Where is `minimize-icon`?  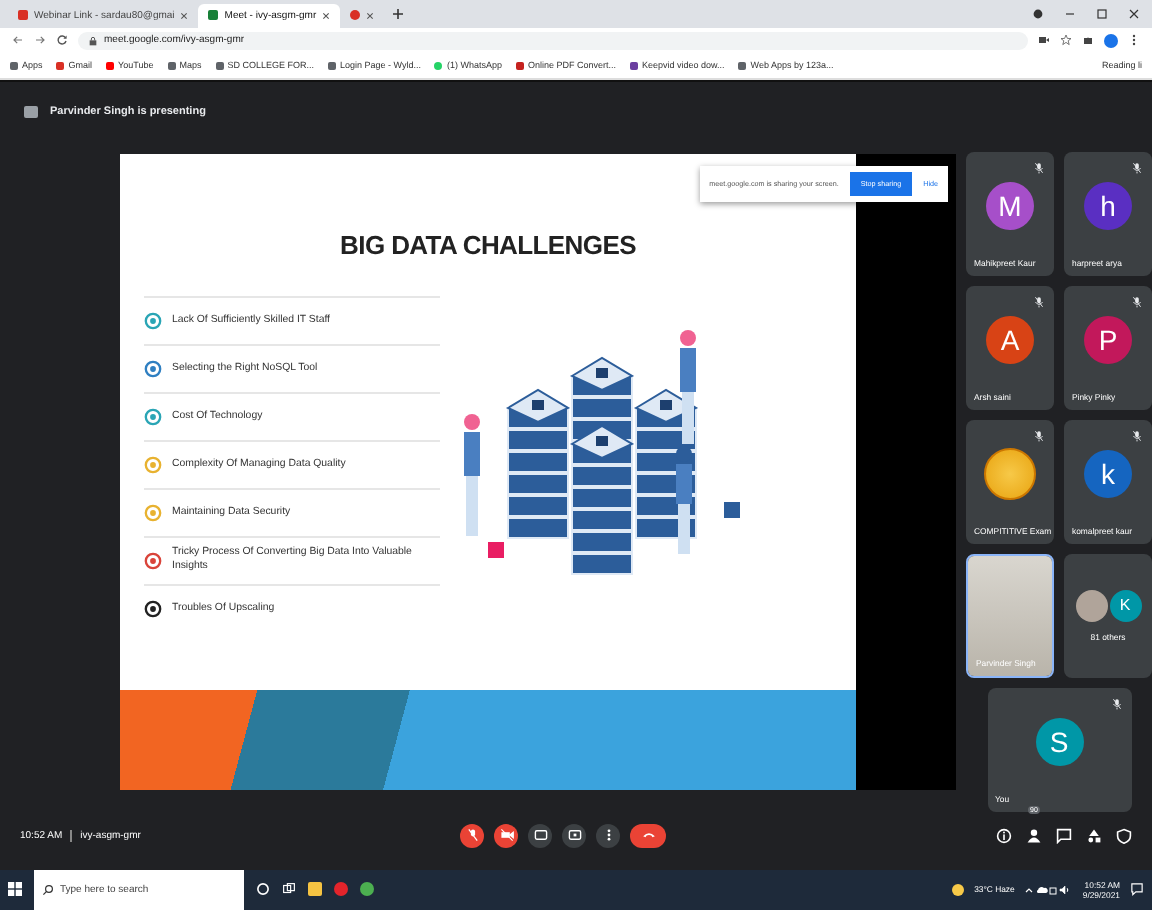
minimize-icon is located at coordinates (1070, 13).